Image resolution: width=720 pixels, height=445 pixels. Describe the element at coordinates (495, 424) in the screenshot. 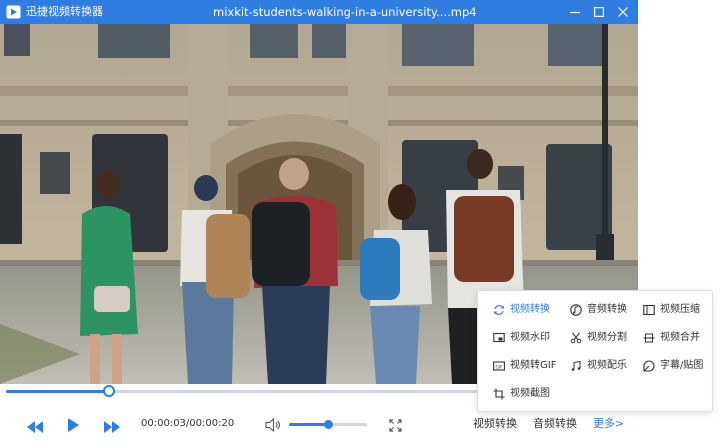

I see `video-convert-link: 视频转换` at that location.